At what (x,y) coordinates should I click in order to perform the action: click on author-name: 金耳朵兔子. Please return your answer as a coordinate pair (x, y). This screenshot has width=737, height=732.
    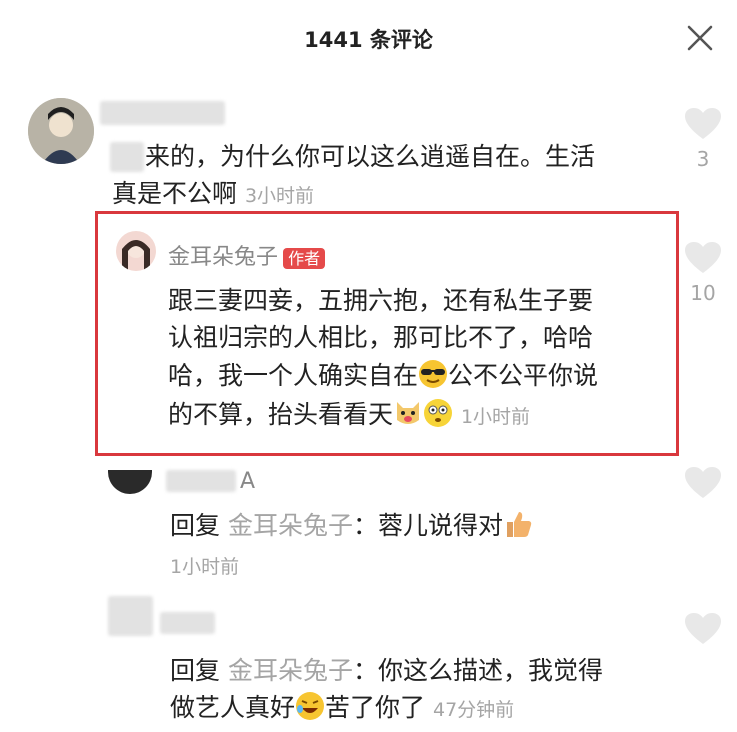
    Looking at the image, I should click on (223, 257).